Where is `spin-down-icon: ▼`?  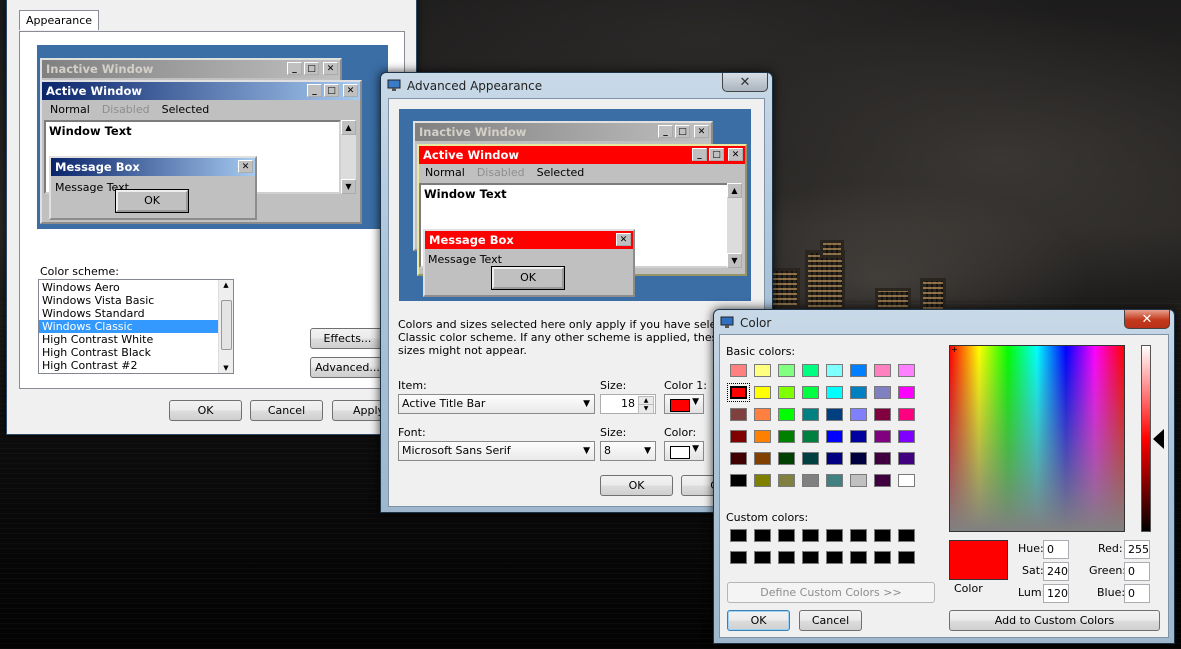
spin-down-icon: ▼ is located at coordinates (646, 409).